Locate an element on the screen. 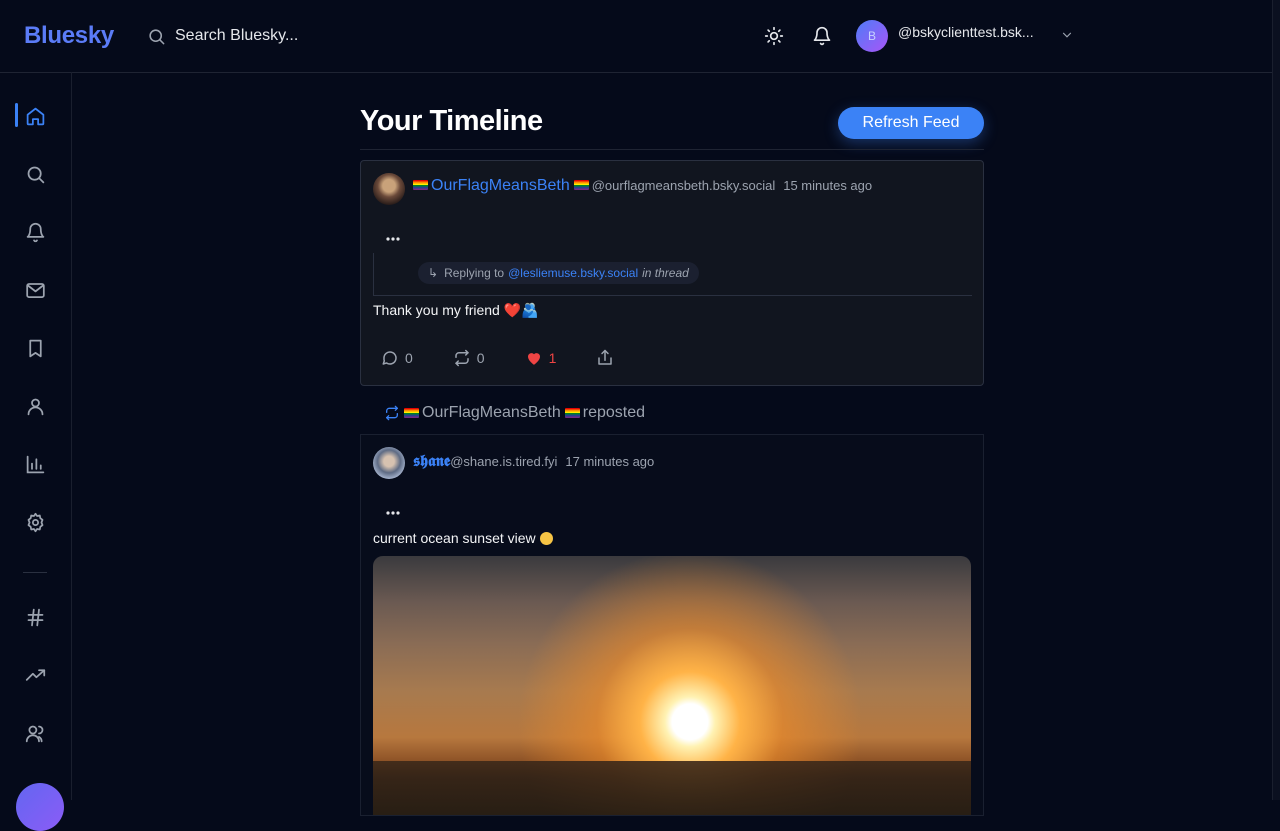 Image resolution: width=1280 pixels, height=831 pixels. sidebar-item-search is located at coordinates (35, 174).